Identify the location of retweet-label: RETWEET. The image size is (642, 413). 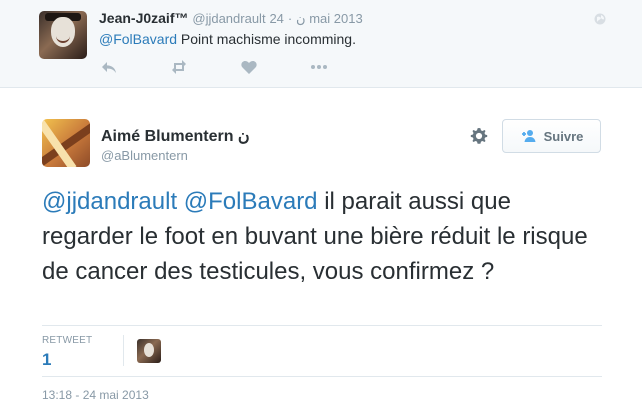
(67, 340).